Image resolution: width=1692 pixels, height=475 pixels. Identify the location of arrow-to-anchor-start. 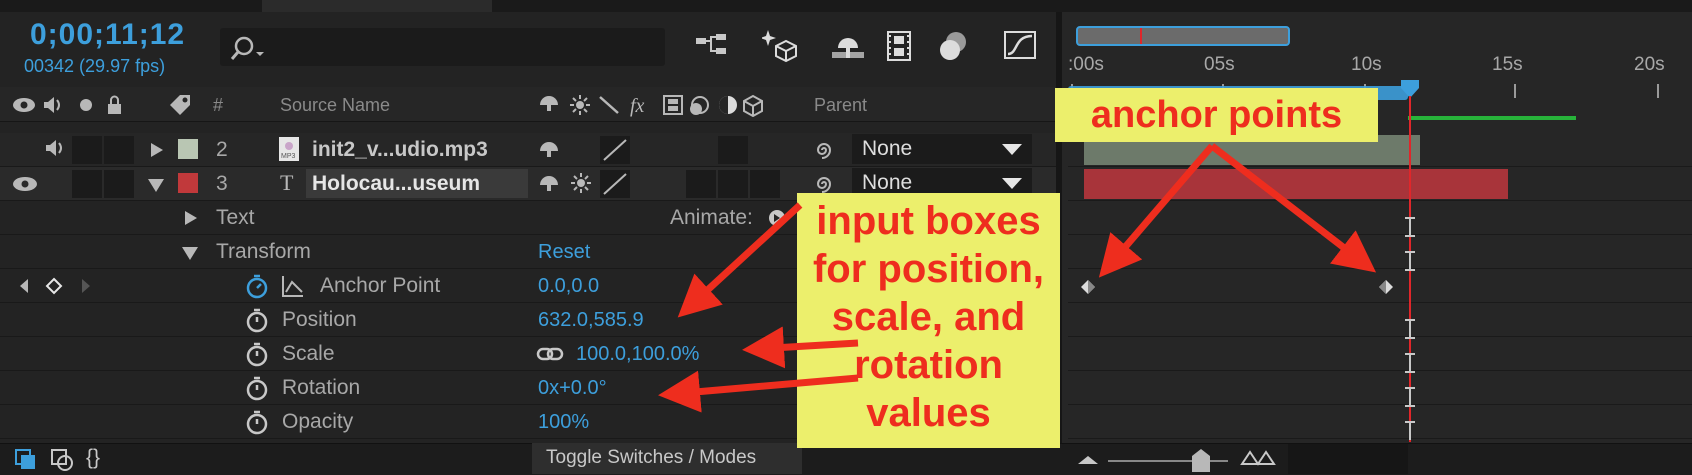
(1156, 210).